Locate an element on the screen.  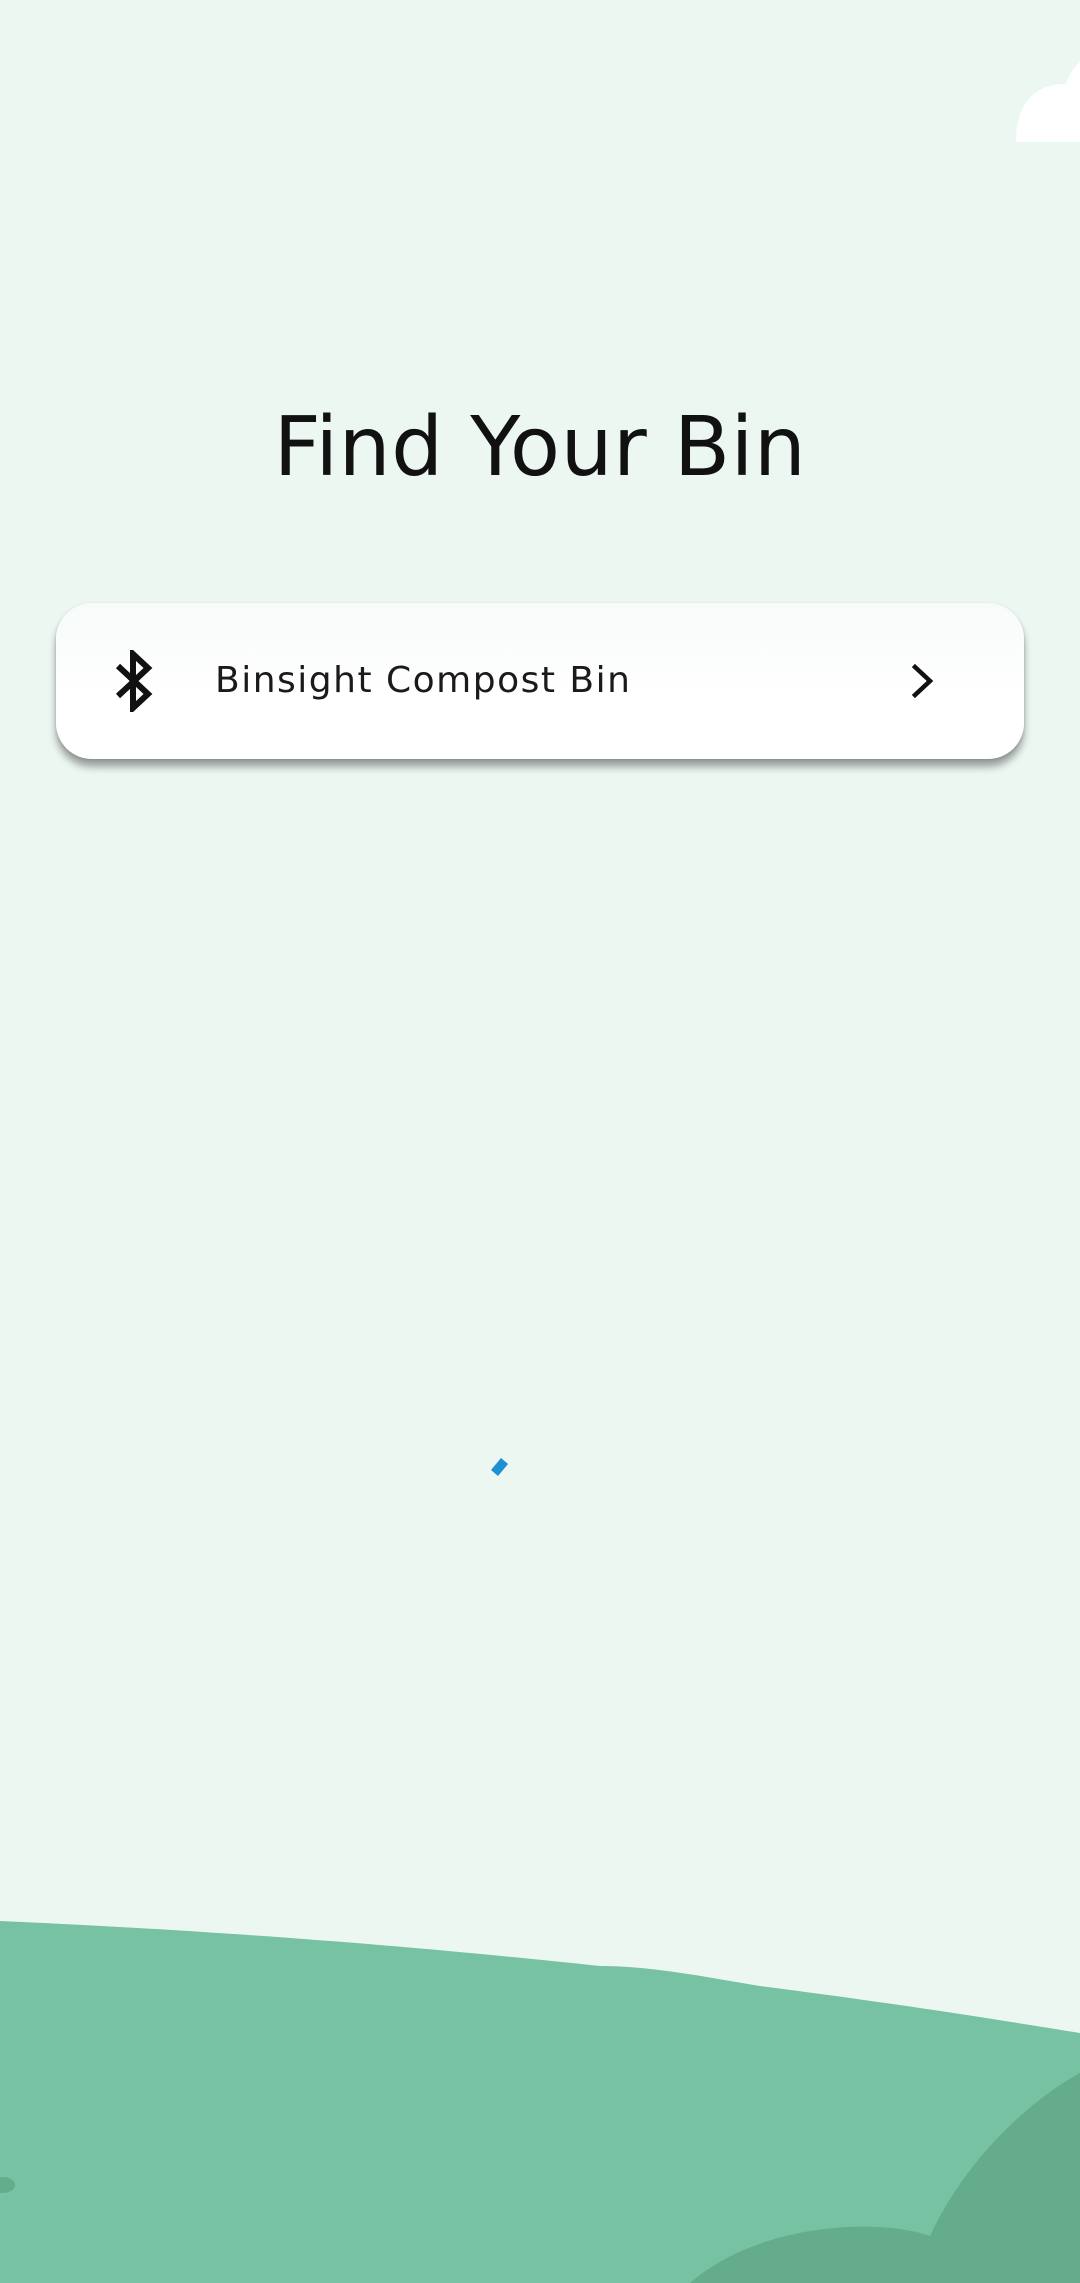
device-name-label: Binsight Compost Bin is located at coordinates (423, 680).